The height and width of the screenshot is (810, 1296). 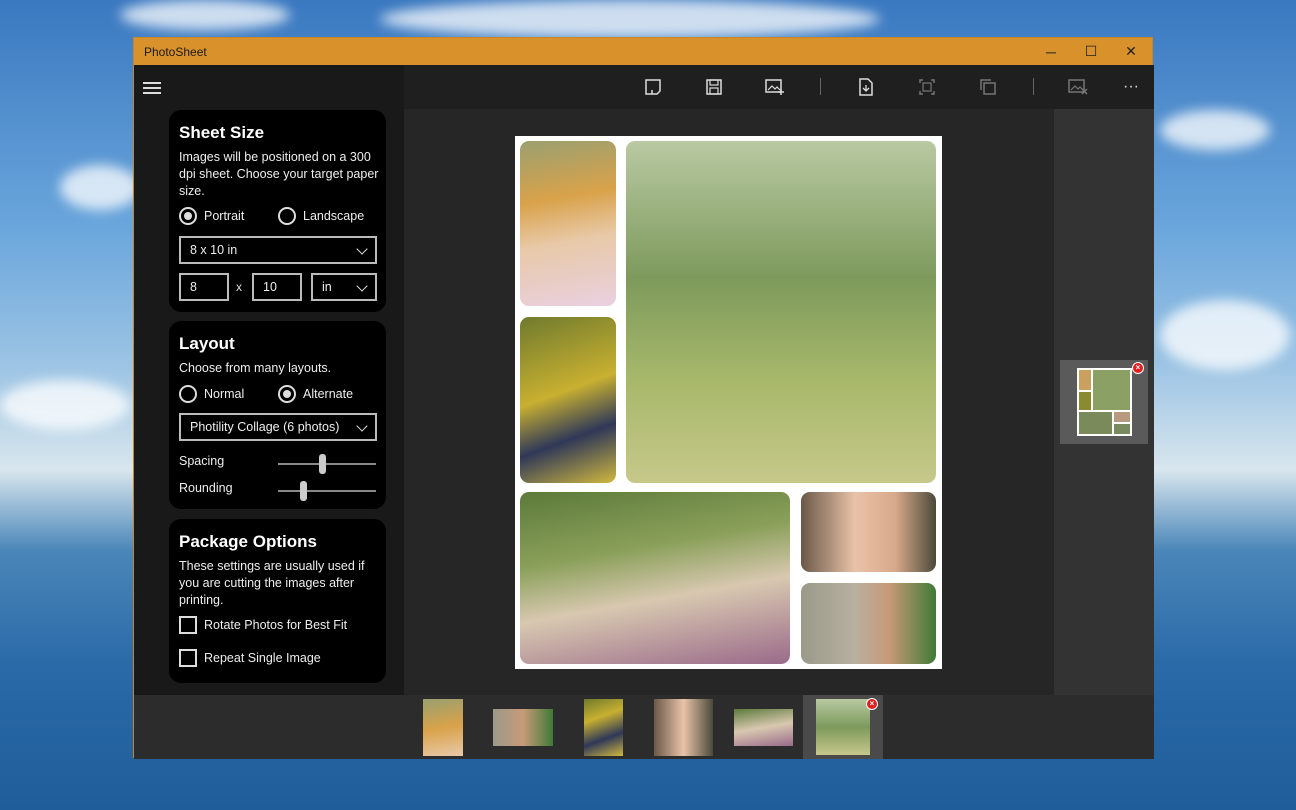 I want to click on remove-image-icon, so click(x=1078, y=87).